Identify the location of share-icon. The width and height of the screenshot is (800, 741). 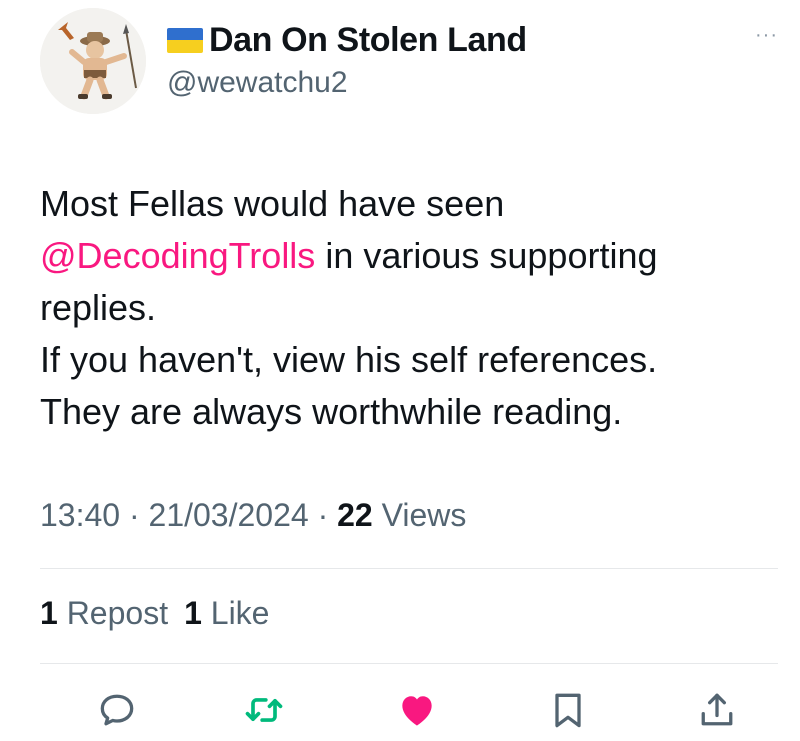
(717, 709).